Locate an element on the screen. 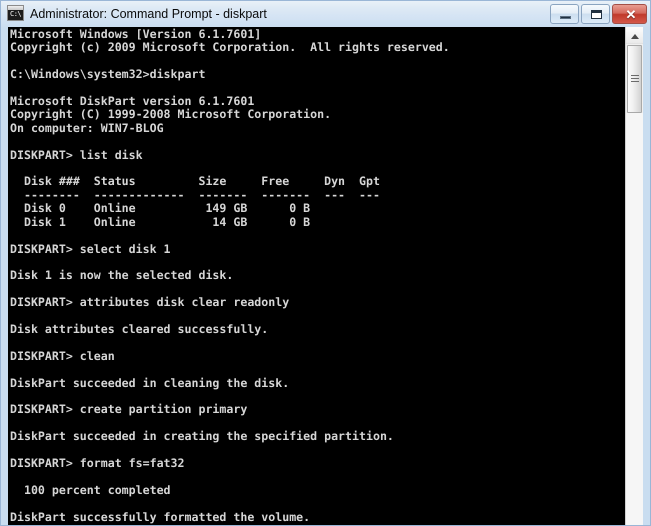 Image resolution: width=651 pixels, height=526 pixels. console-line: DISKPART> format fs=fat32 is located at coordinates (97, 463).